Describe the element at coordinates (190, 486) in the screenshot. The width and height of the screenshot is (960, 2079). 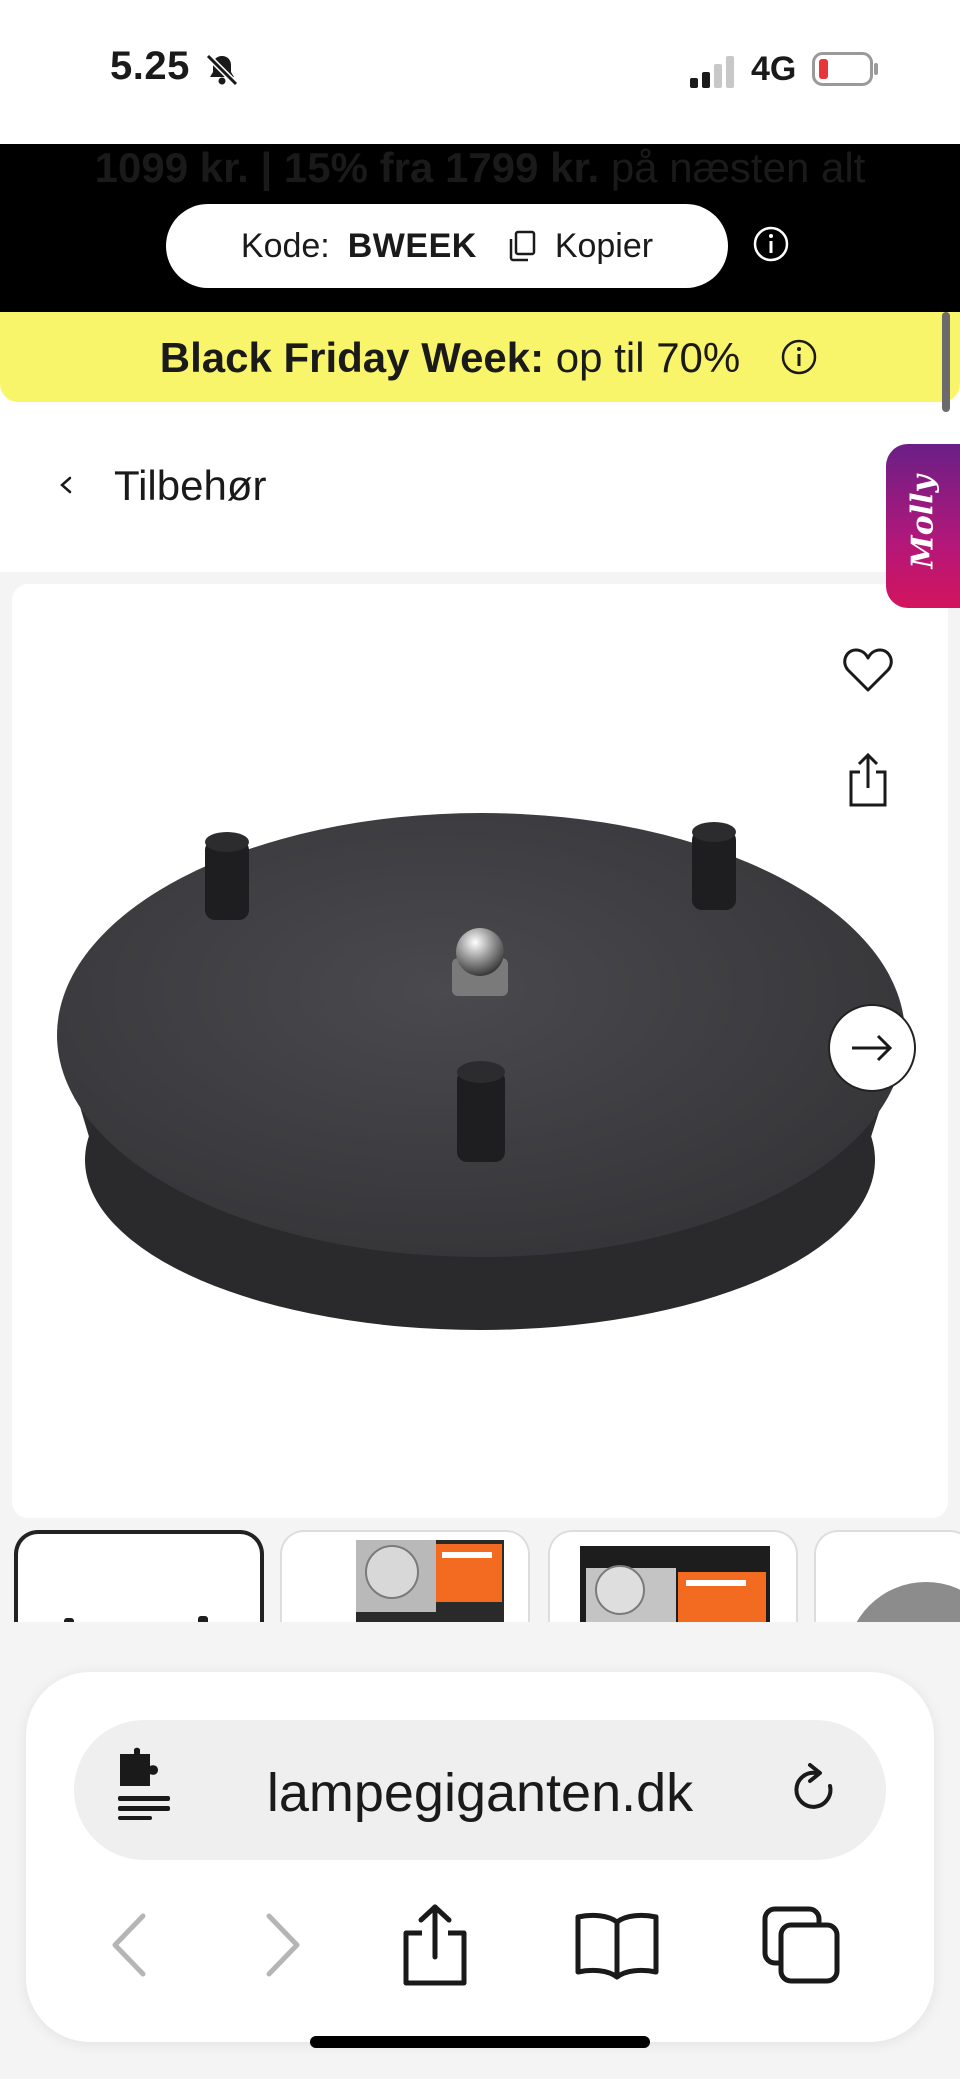
I see `breadcrumb-category: Tilbehør` at that location.